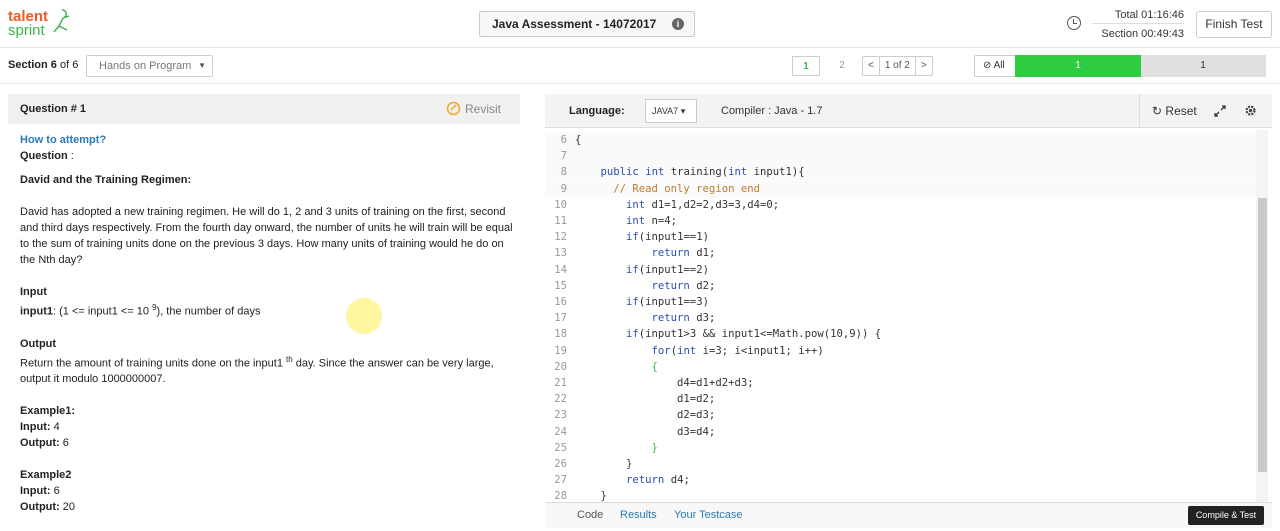 Image resolution: width=1280 pixels, height=531 pixels. Describe the element at coordinates (560, 350) in the screenshot. I see `line-number: 19` at that location.